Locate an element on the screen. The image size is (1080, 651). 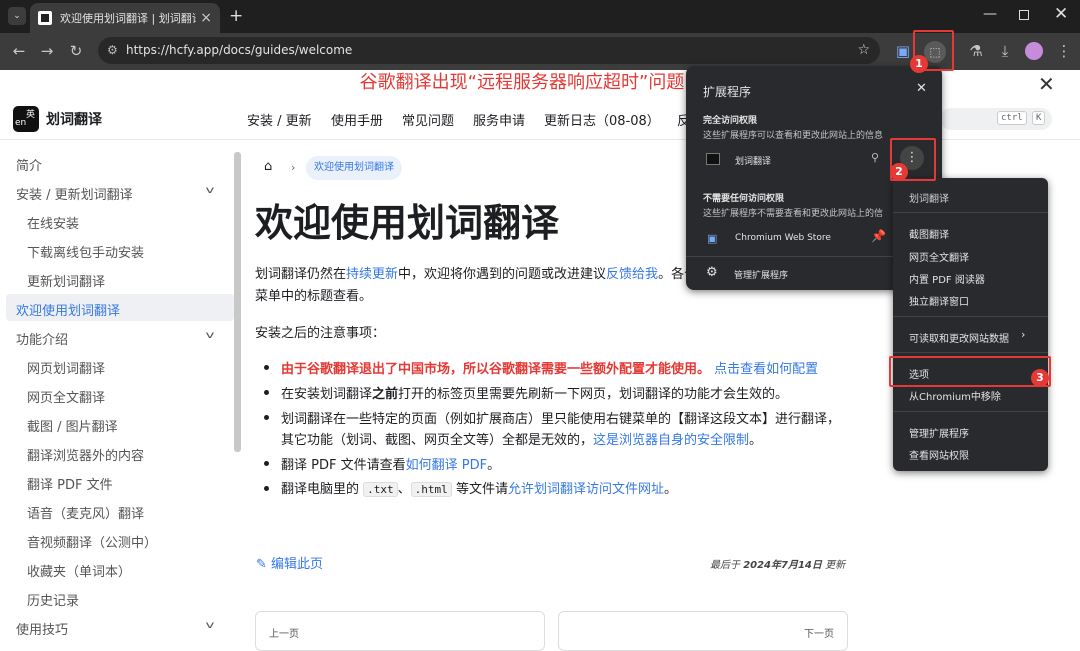
sidebar-item-favorites: 收藏夹（单词本） is located at coordinates (79, 570).